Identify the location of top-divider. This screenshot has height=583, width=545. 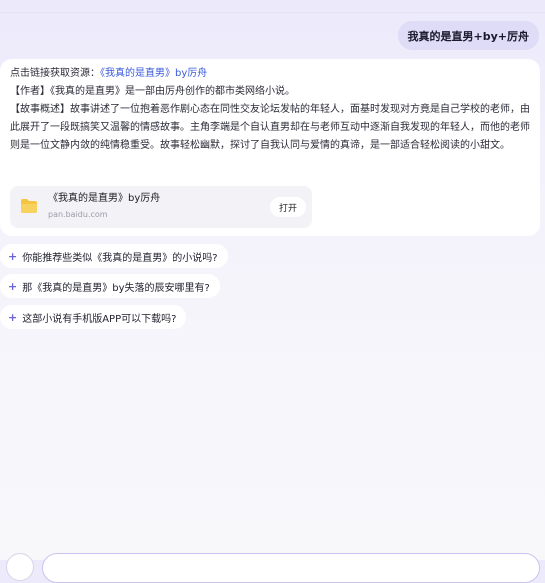
(272, 12).